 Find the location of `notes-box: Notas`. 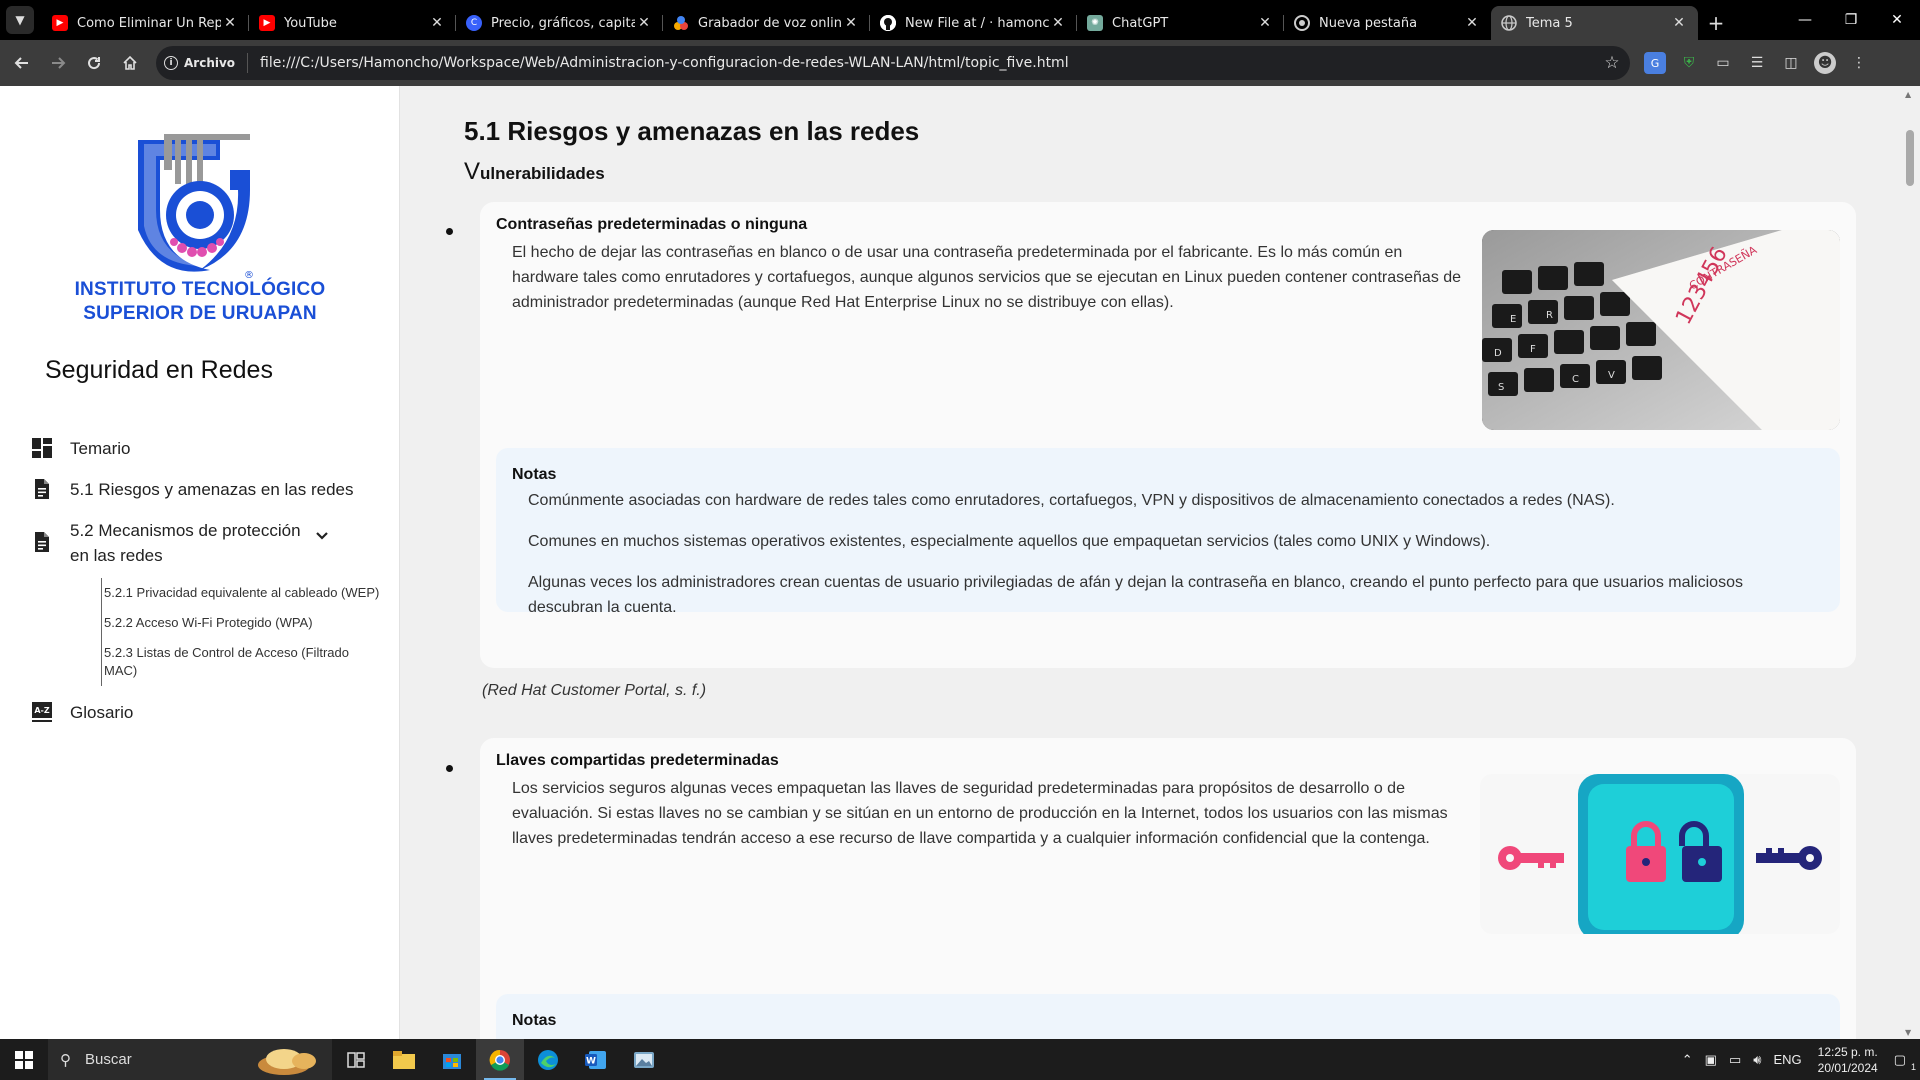

notes-box: Notas is located at coordinates (1168, 1016).